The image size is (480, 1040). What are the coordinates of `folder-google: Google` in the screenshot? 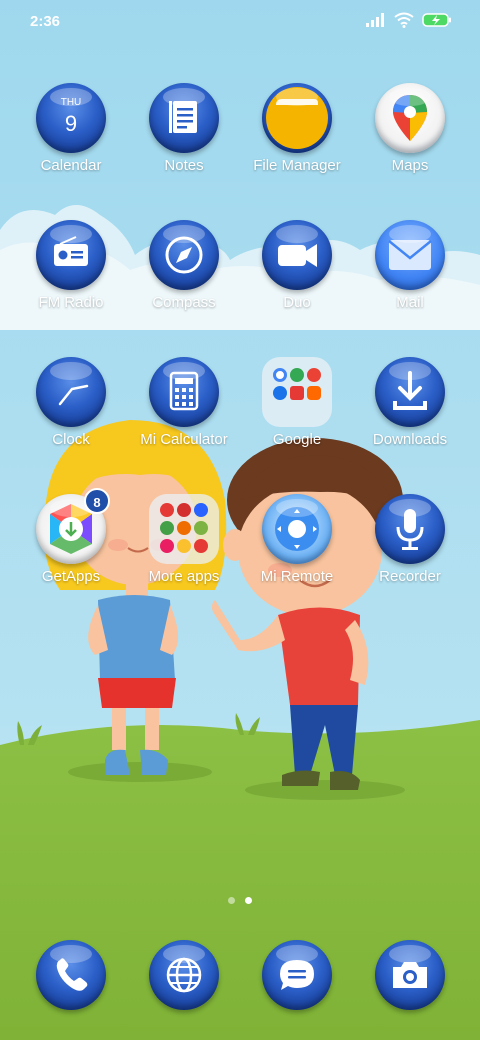 It's located at (297, 402).